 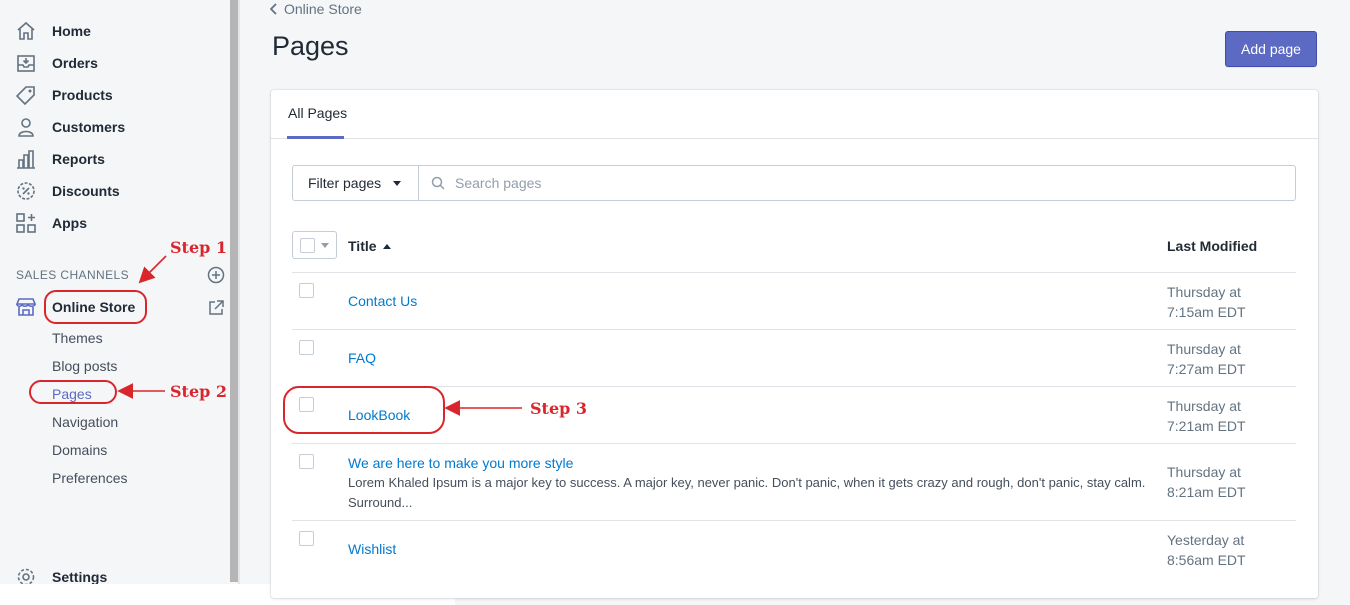 I want to click on scrollbar-track, so click(x=239, y=302).